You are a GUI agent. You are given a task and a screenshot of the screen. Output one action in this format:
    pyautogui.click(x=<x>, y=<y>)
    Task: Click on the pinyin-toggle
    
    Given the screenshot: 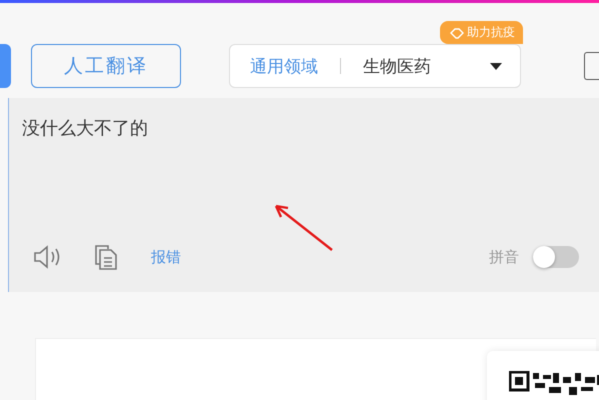 What is the action you would take?
    pyautogui.click(x=556, y=257)
    